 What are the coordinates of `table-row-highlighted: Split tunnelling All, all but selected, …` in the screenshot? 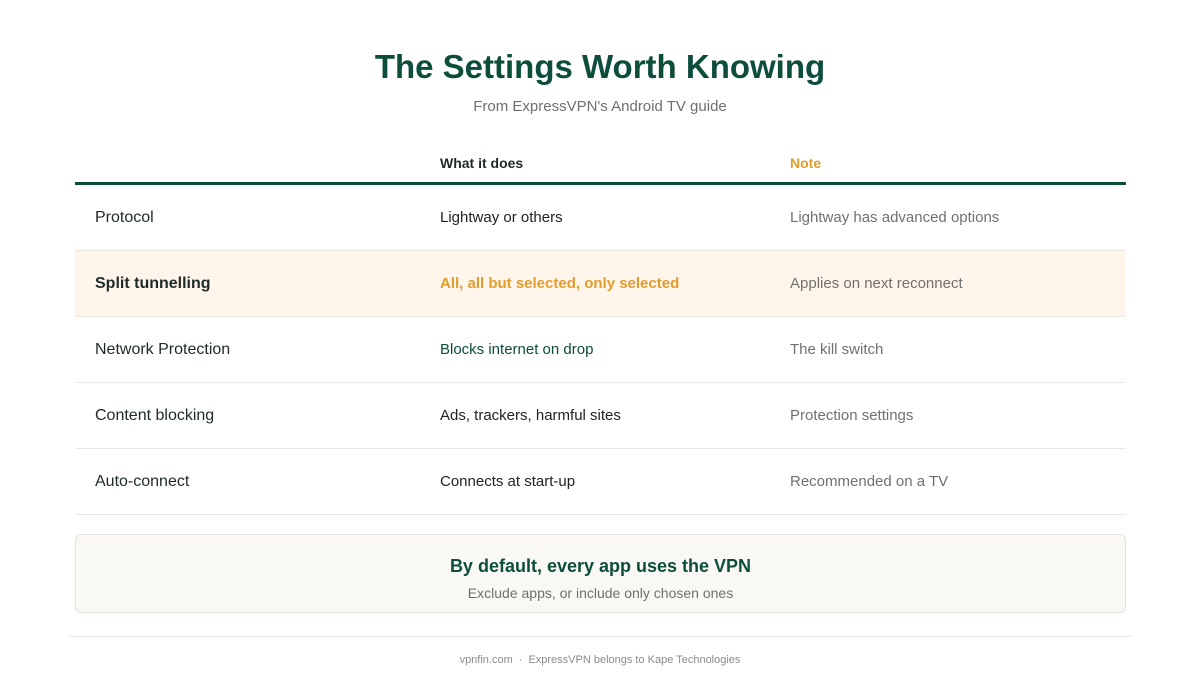 It's located at (600, 284).